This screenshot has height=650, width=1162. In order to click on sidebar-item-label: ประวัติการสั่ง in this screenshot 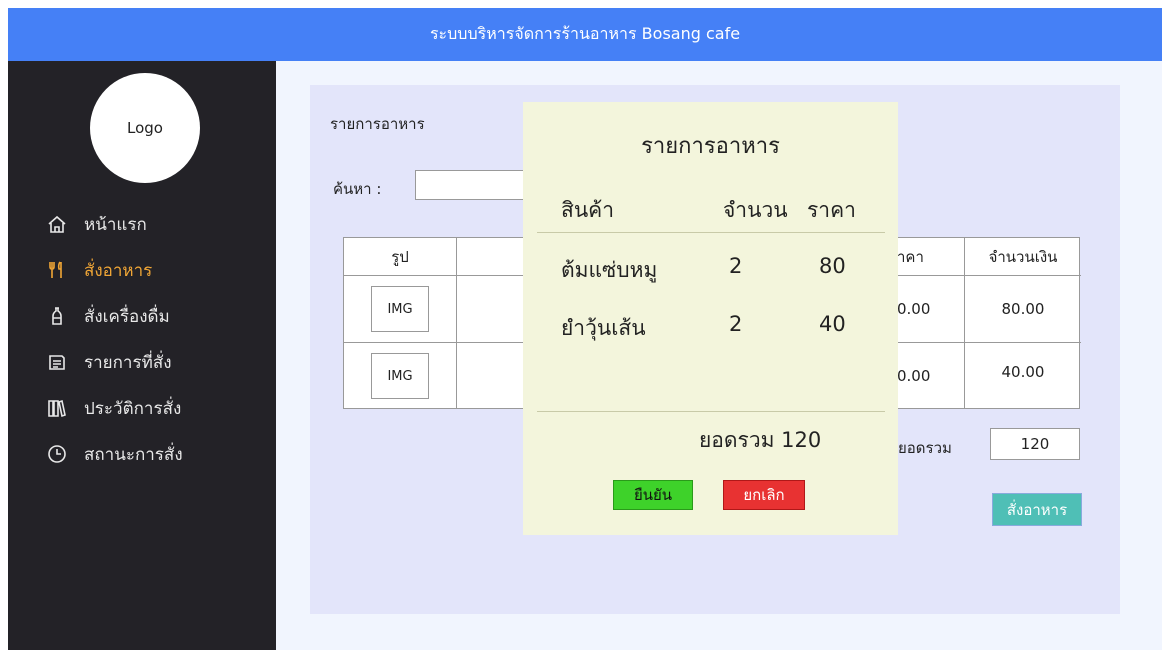, I will do `click(133, 408)`.